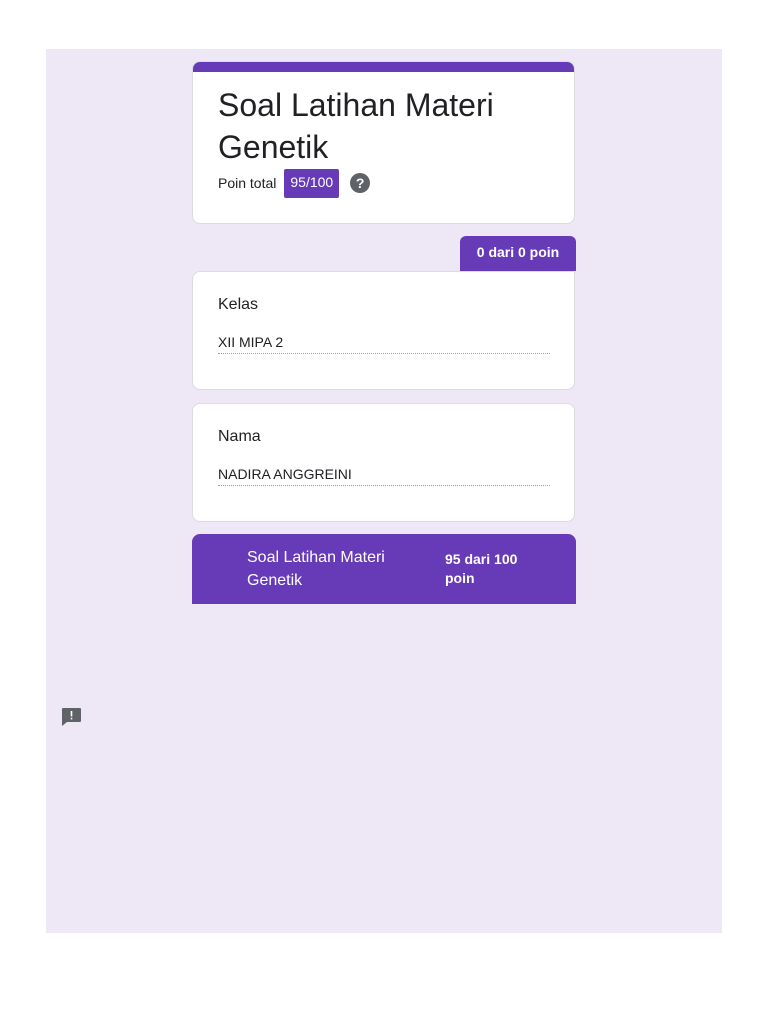 The image size is (768, 1024). What do you see at coordinates (383, 67) in the screenshot?
I see `accent-bar` at bounding box center [383, 67].